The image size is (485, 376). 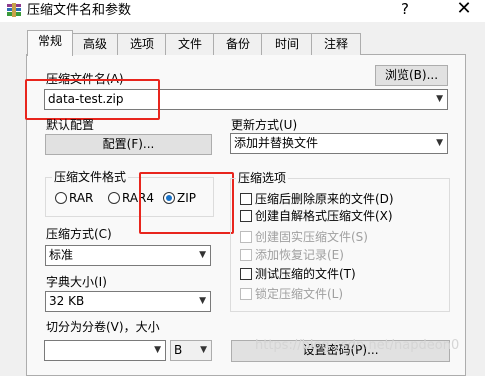 I want to click on tab-general: 常规, so click(x=50, y=43).